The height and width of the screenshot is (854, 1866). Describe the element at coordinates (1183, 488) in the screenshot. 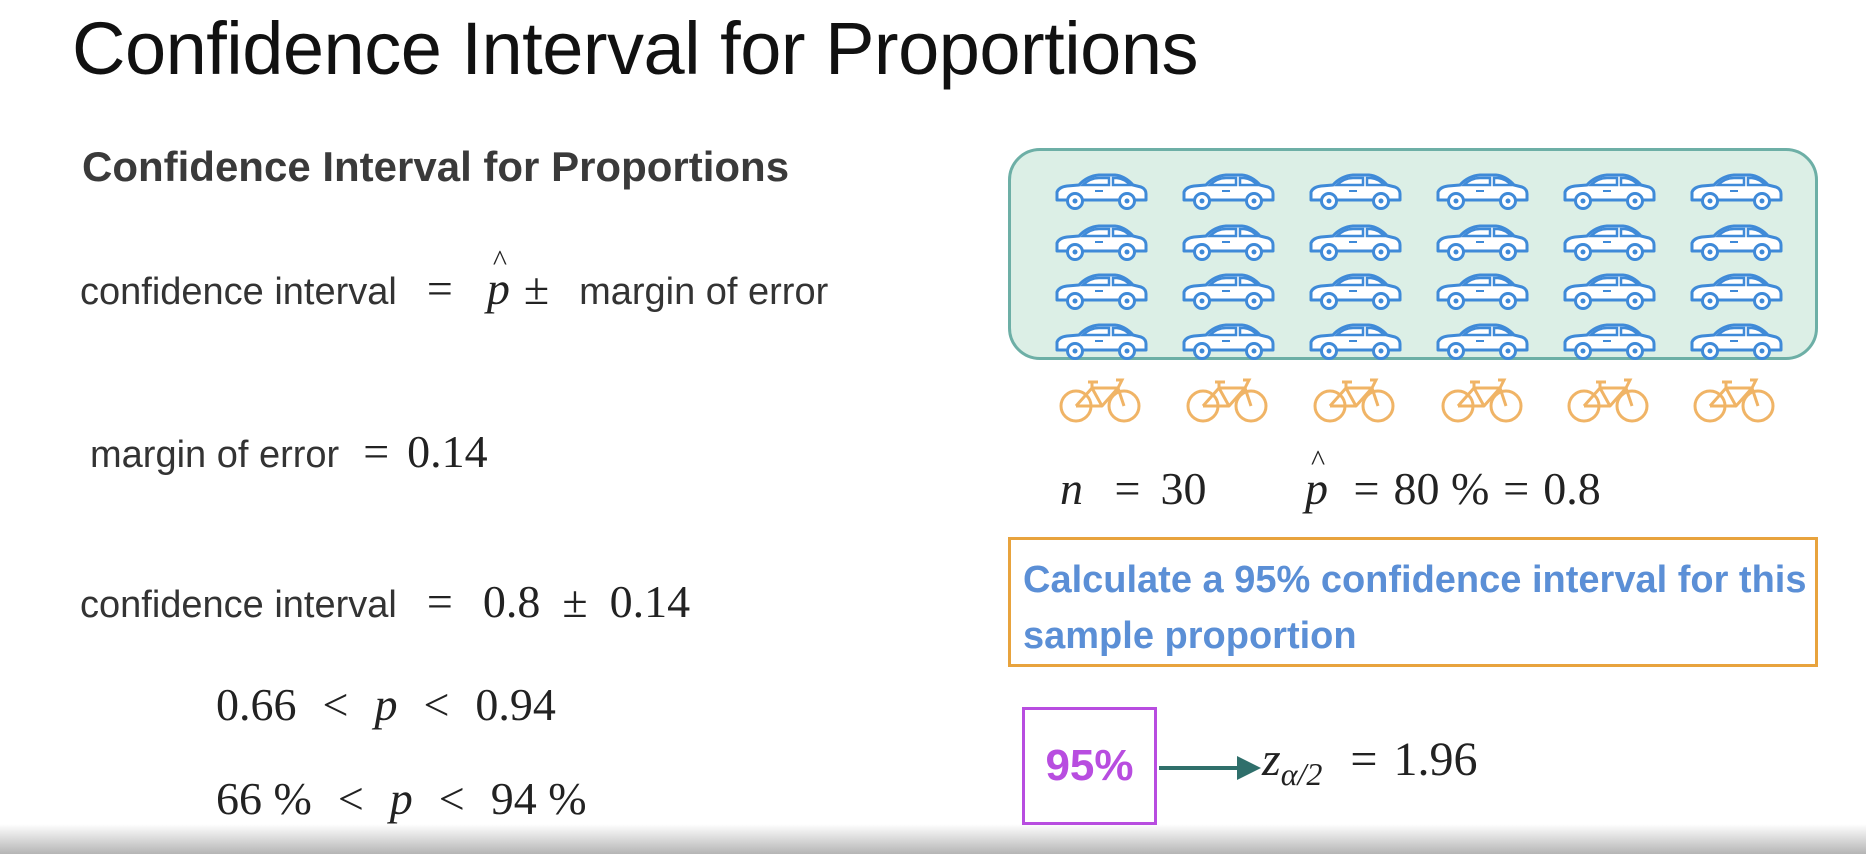

I see `sample-size-value: 30` at that location.